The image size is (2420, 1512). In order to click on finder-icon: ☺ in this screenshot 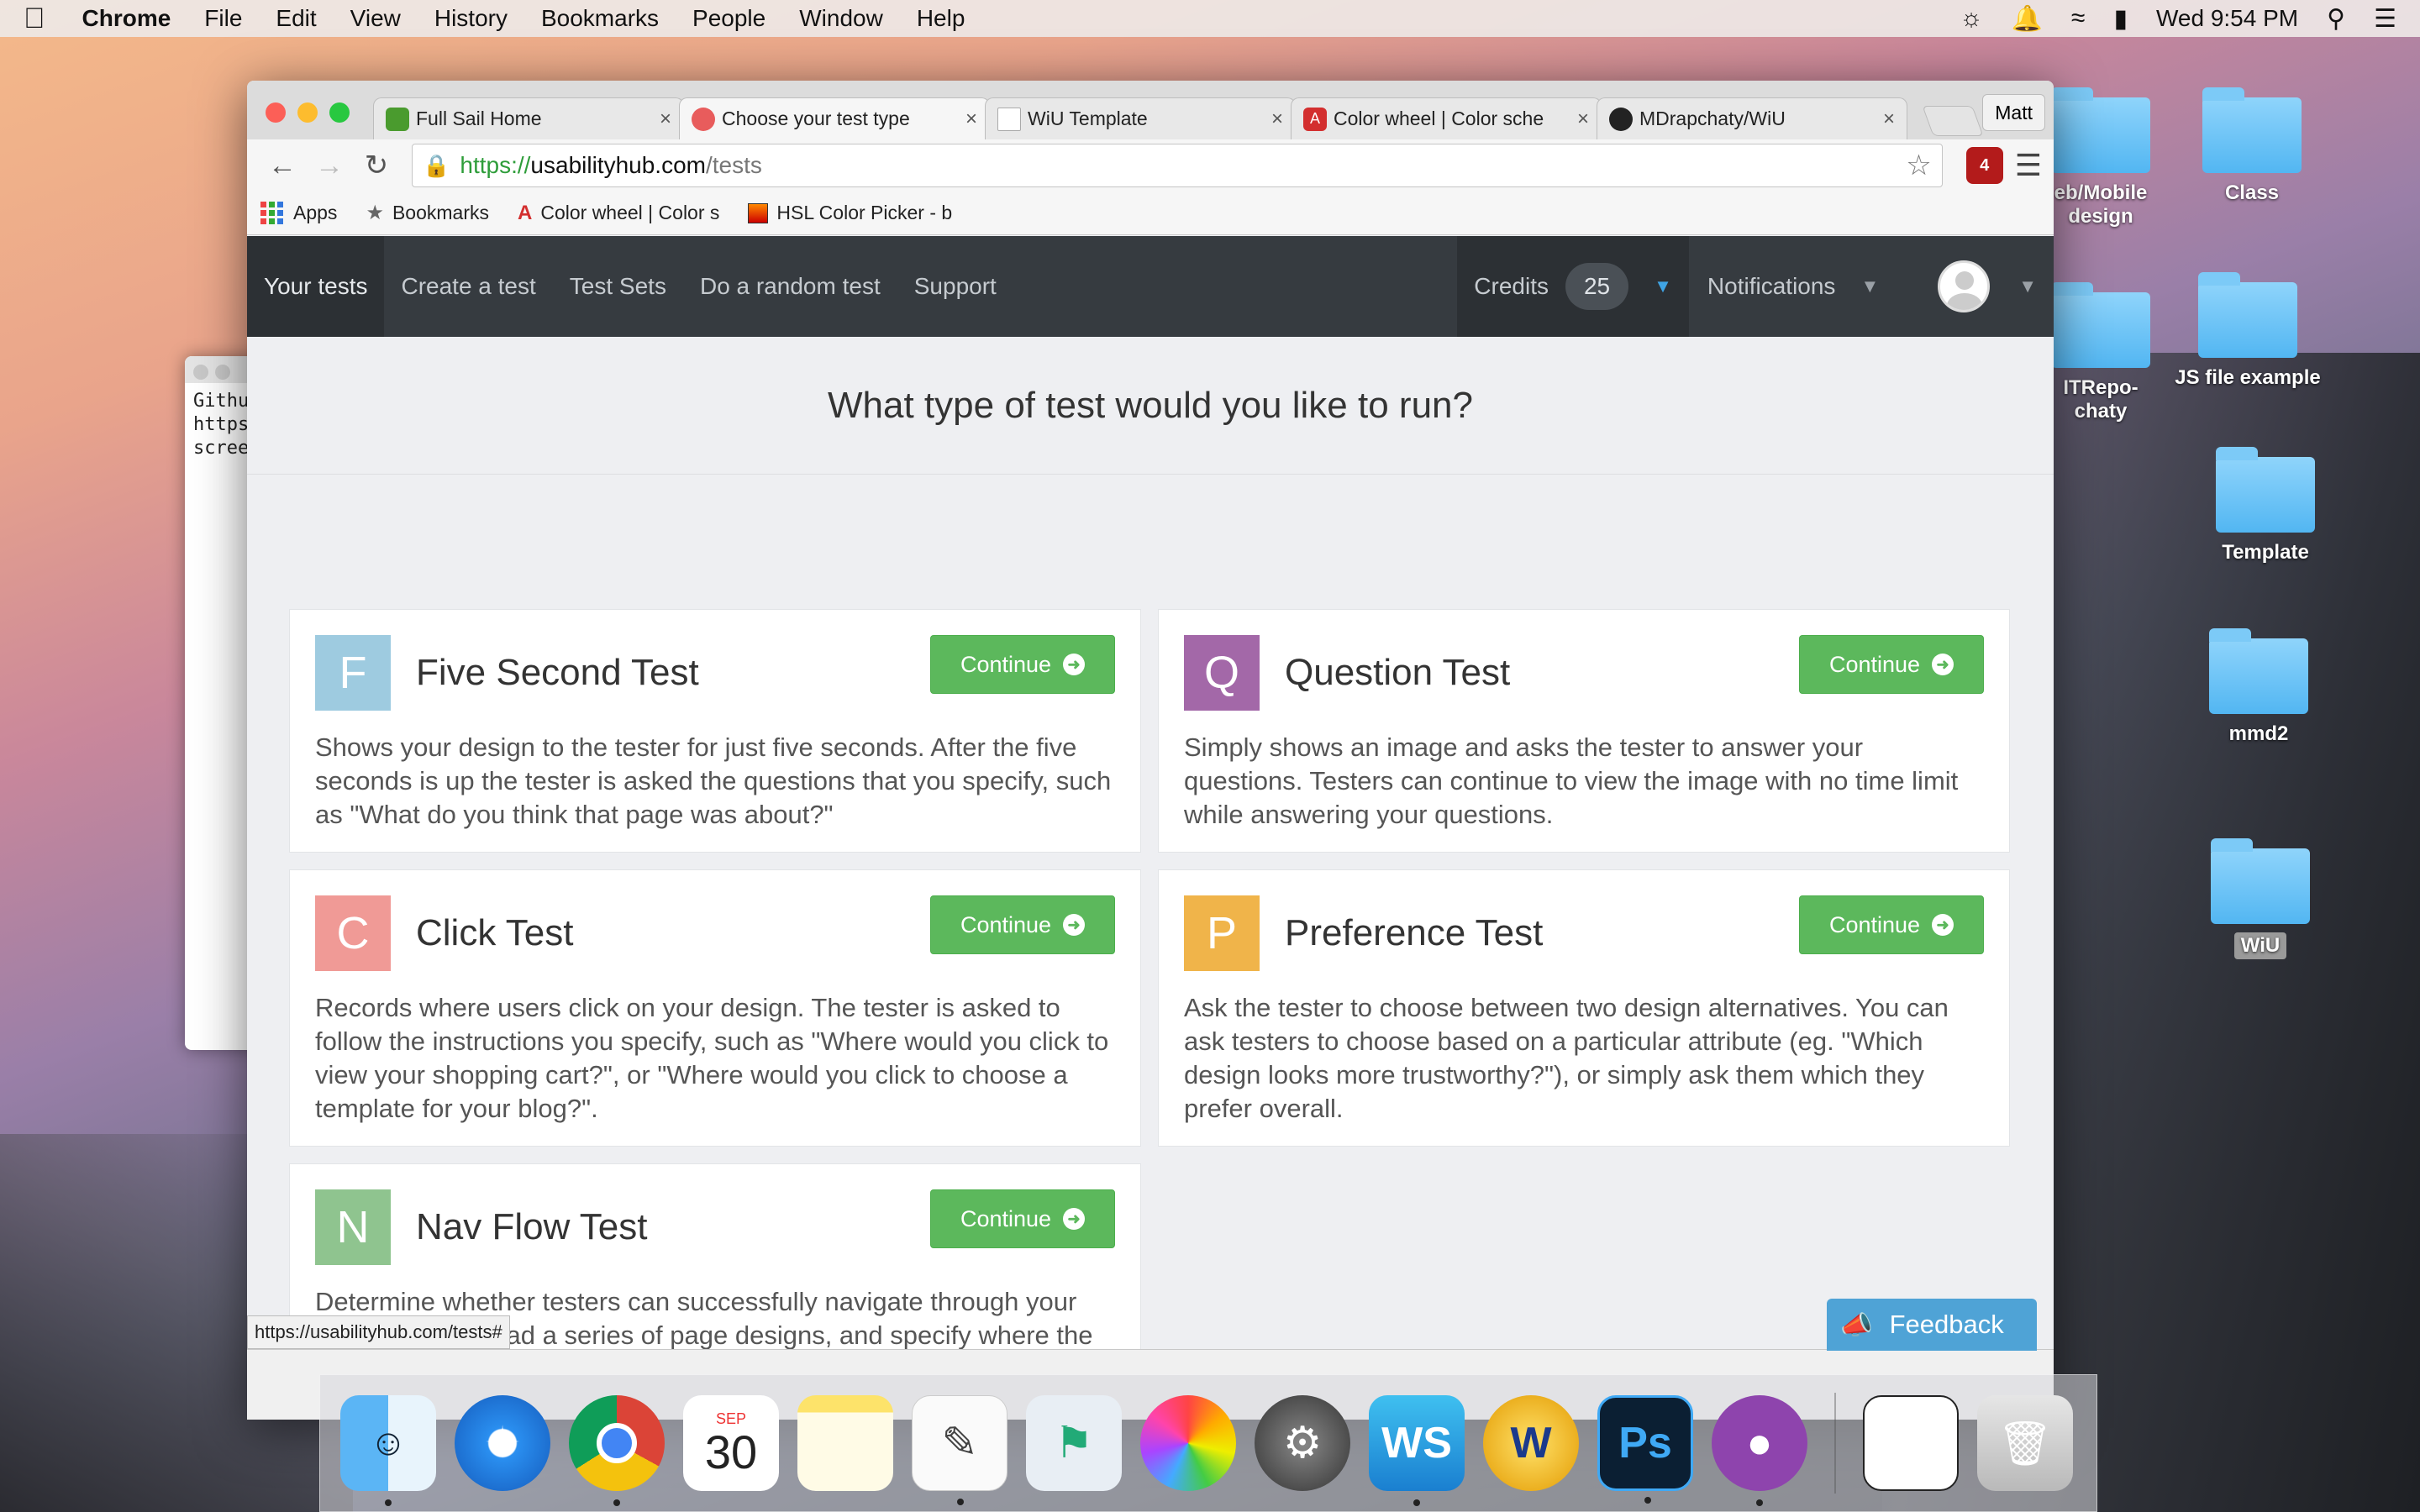, I will do `click(388, 1450)`.